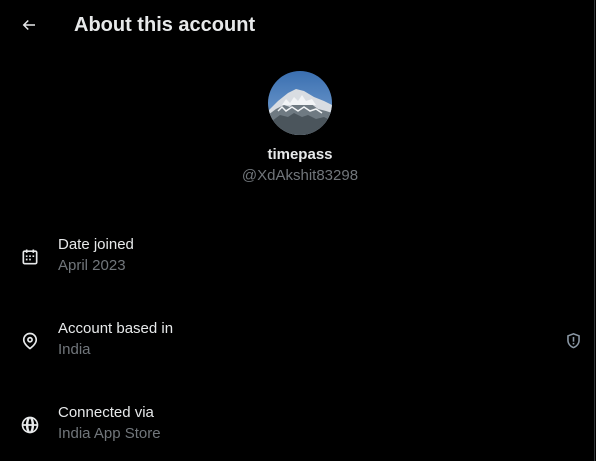 Image resolution: width=596 pixels, height=461 pixels. Describe the element at coordinates (106, 412) in the screenshot. I see `row-title: Connected via` at that location.